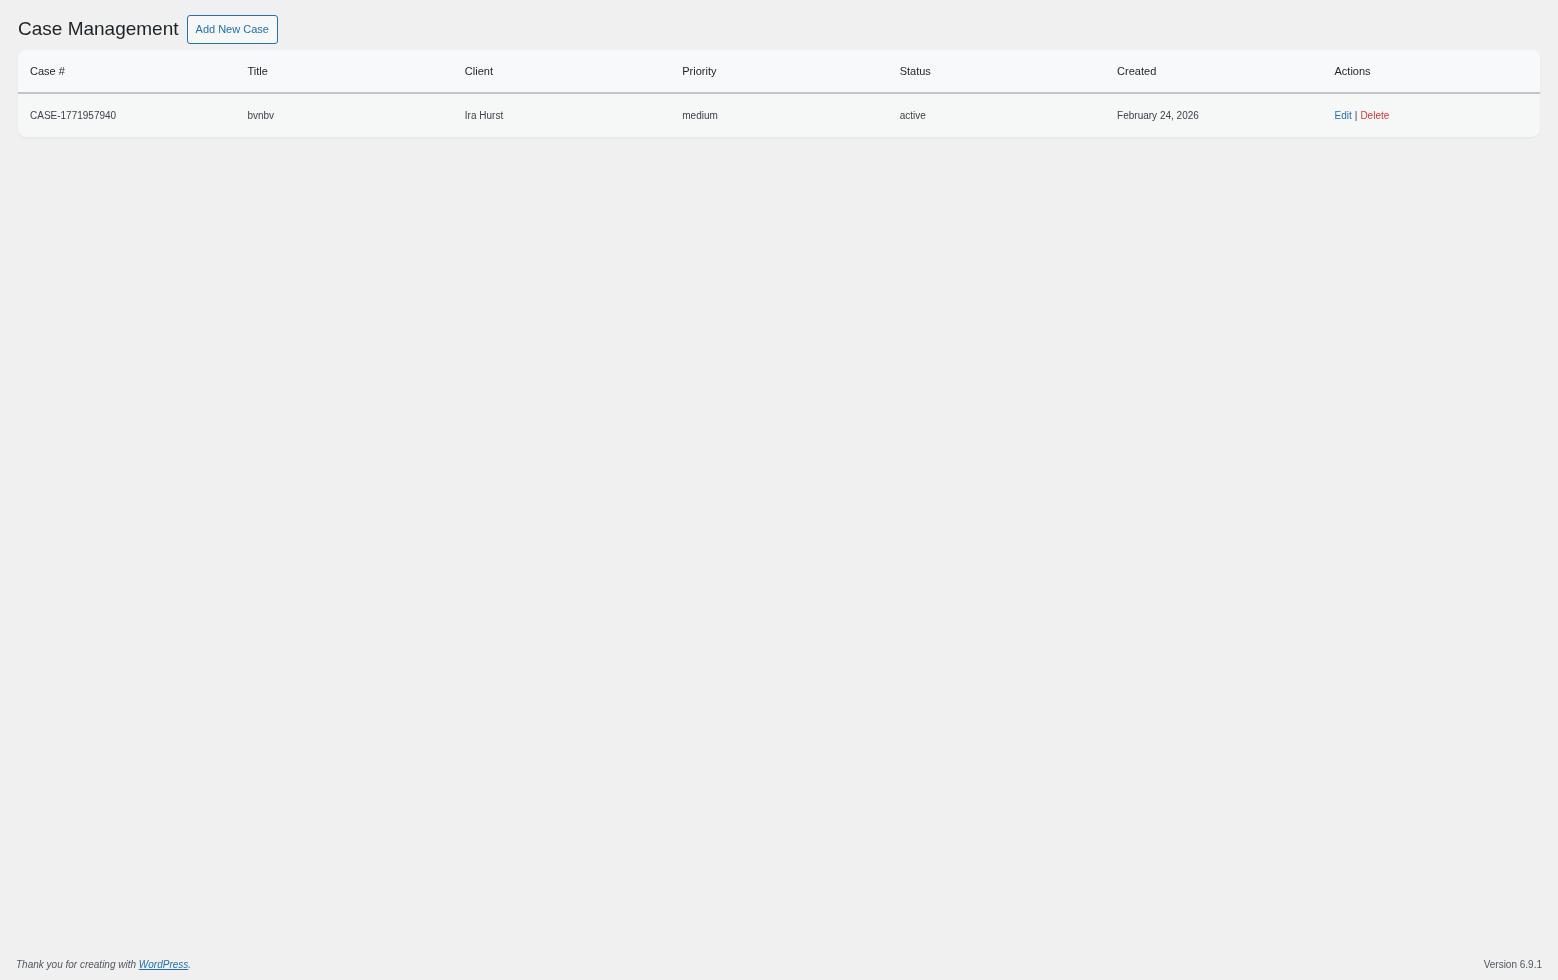 Image resolution: width=1558 pixels, height=980 pixels. What do you see at coordinates (779, 71) in the screenshot?
I see `column-header: Priority` at bounding box center [779, 71].